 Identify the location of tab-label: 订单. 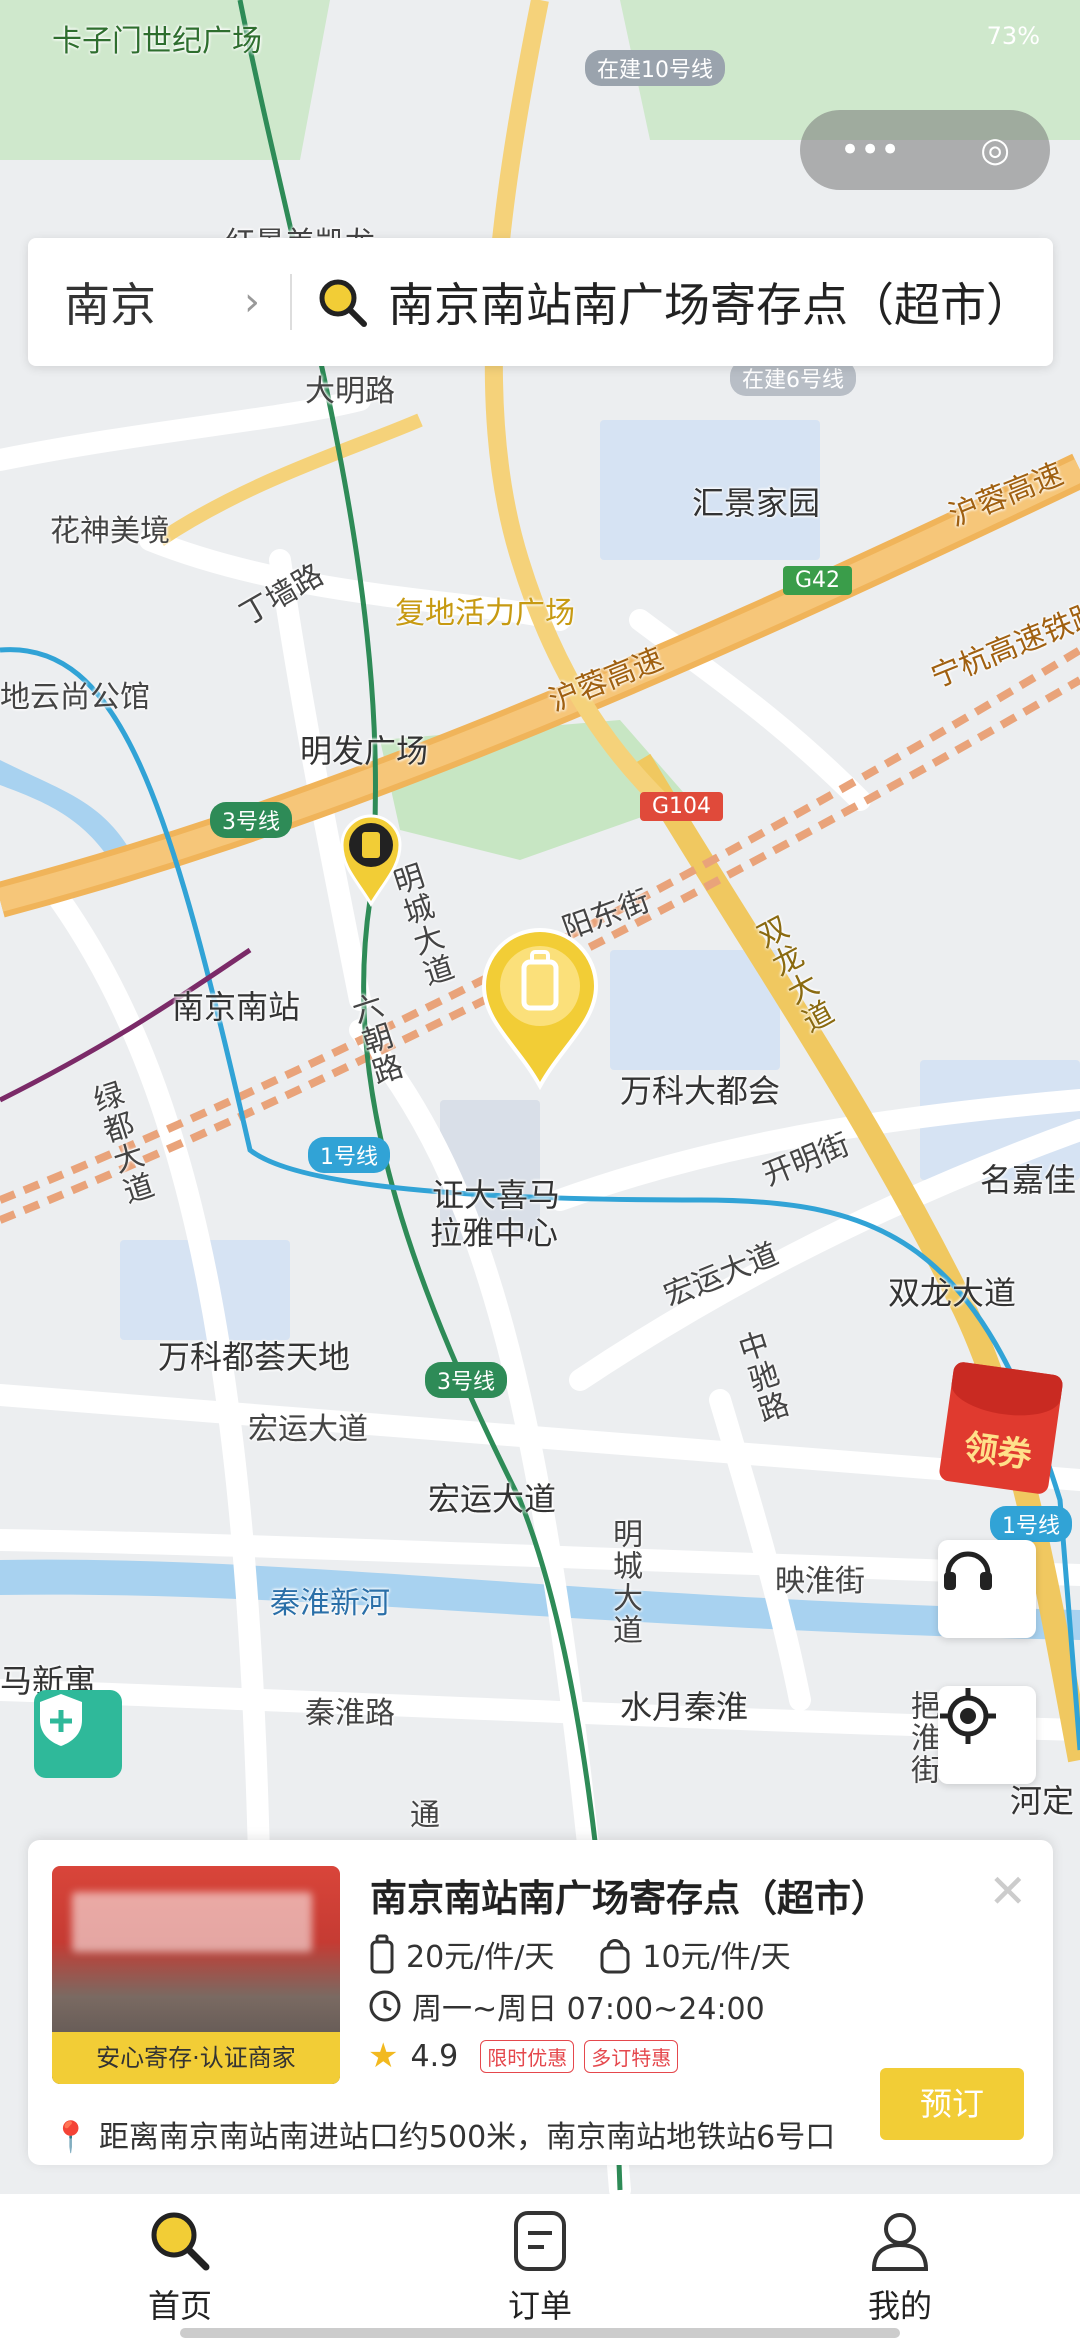
(539, 2306).